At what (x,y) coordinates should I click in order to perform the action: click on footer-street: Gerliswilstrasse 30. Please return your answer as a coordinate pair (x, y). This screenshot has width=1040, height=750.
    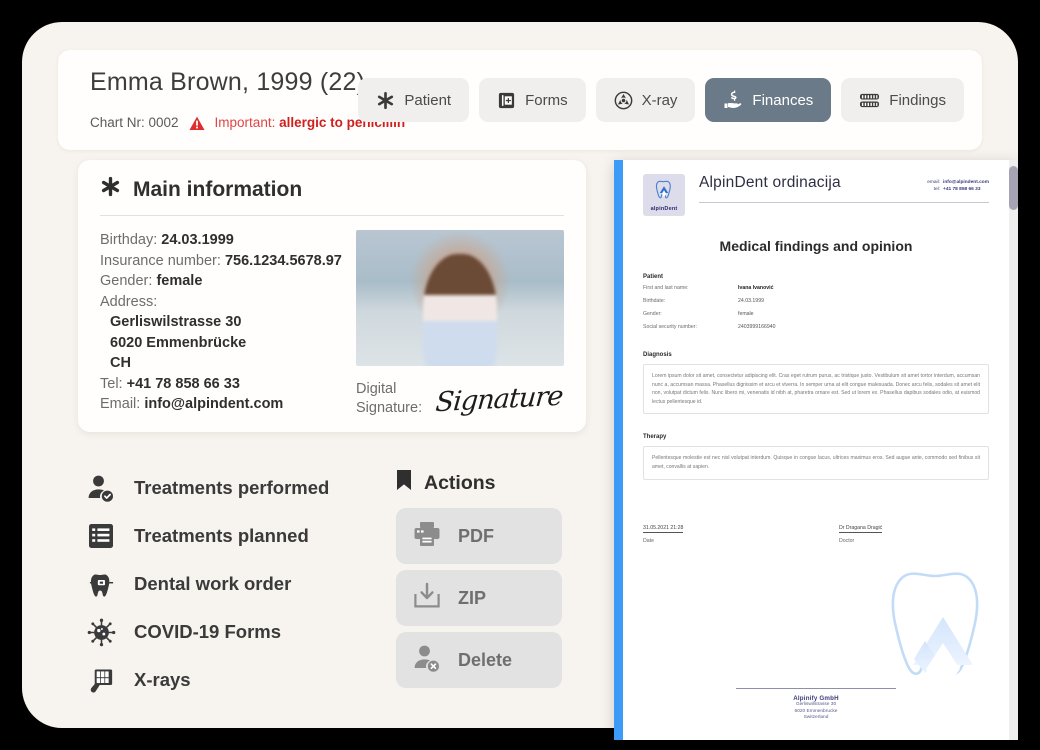
    Looking at the image, I should click on (816, 705).